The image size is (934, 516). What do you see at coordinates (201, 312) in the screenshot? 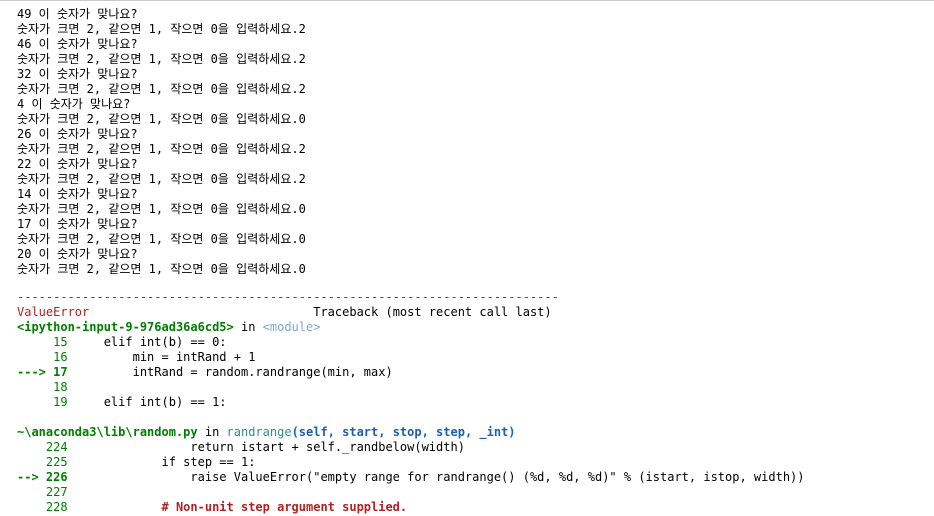
I see `header-gap` at bounding box center [201, 312].